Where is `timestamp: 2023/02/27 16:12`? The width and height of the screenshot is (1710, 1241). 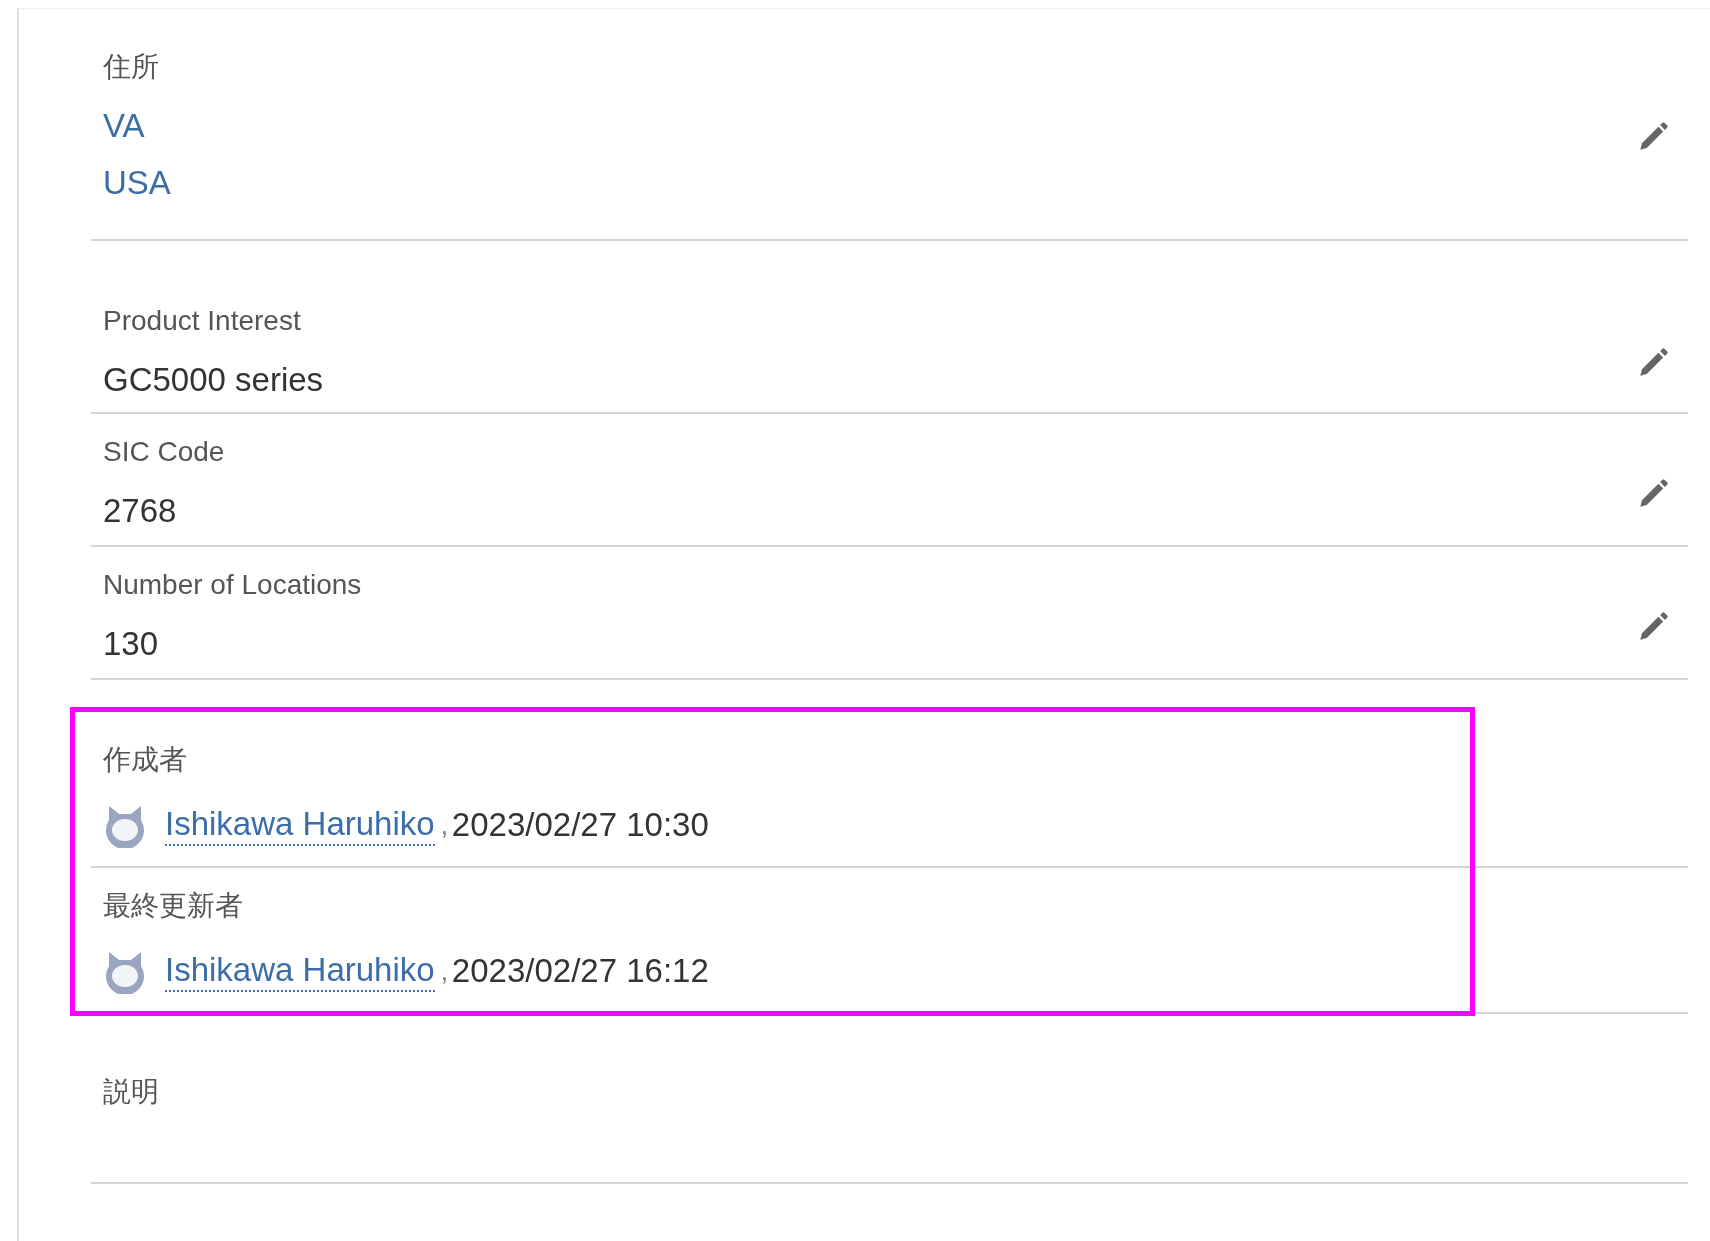 timestamp: 2023/02/27 16:12 is located at coordinates (580, 971).